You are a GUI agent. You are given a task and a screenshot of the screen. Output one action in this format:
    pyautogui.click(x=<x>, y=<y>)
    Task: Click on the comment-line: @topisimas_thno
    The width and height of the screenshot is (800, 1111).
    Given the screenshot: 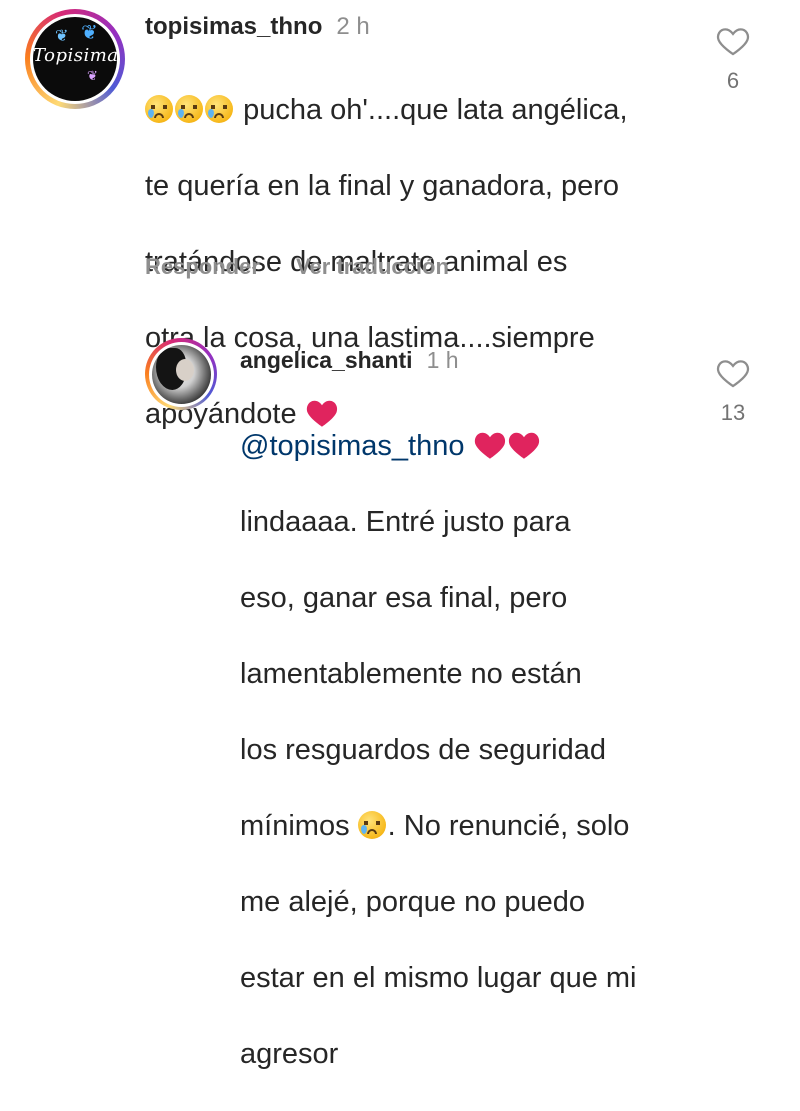 What is the action you would take?
    pyautogui.click(x=465, y=446)
    